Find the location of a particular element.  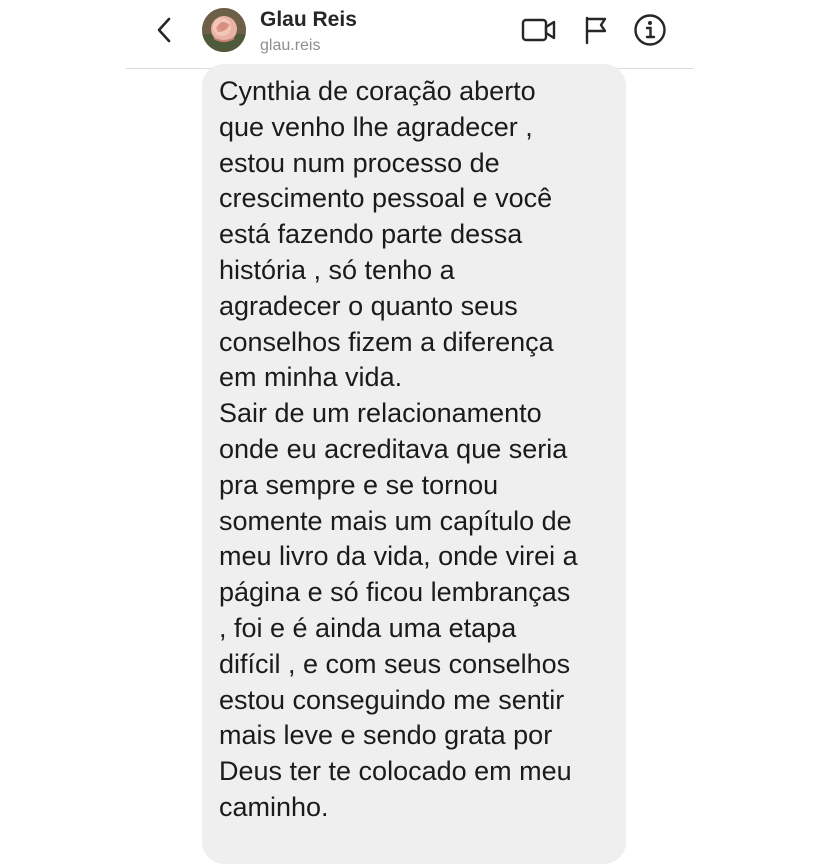

message-line: que venho lhe agradecer , is located at coordinates (376, 126).